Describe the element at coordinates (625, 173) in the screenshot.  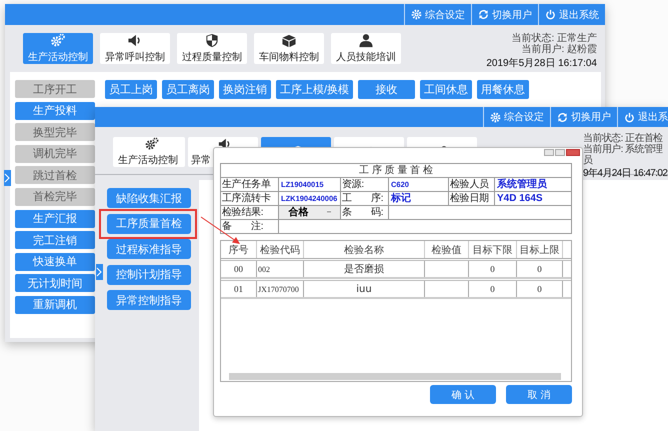
I see `datetime-text: 9年4月24日 16:47:02` at that location.